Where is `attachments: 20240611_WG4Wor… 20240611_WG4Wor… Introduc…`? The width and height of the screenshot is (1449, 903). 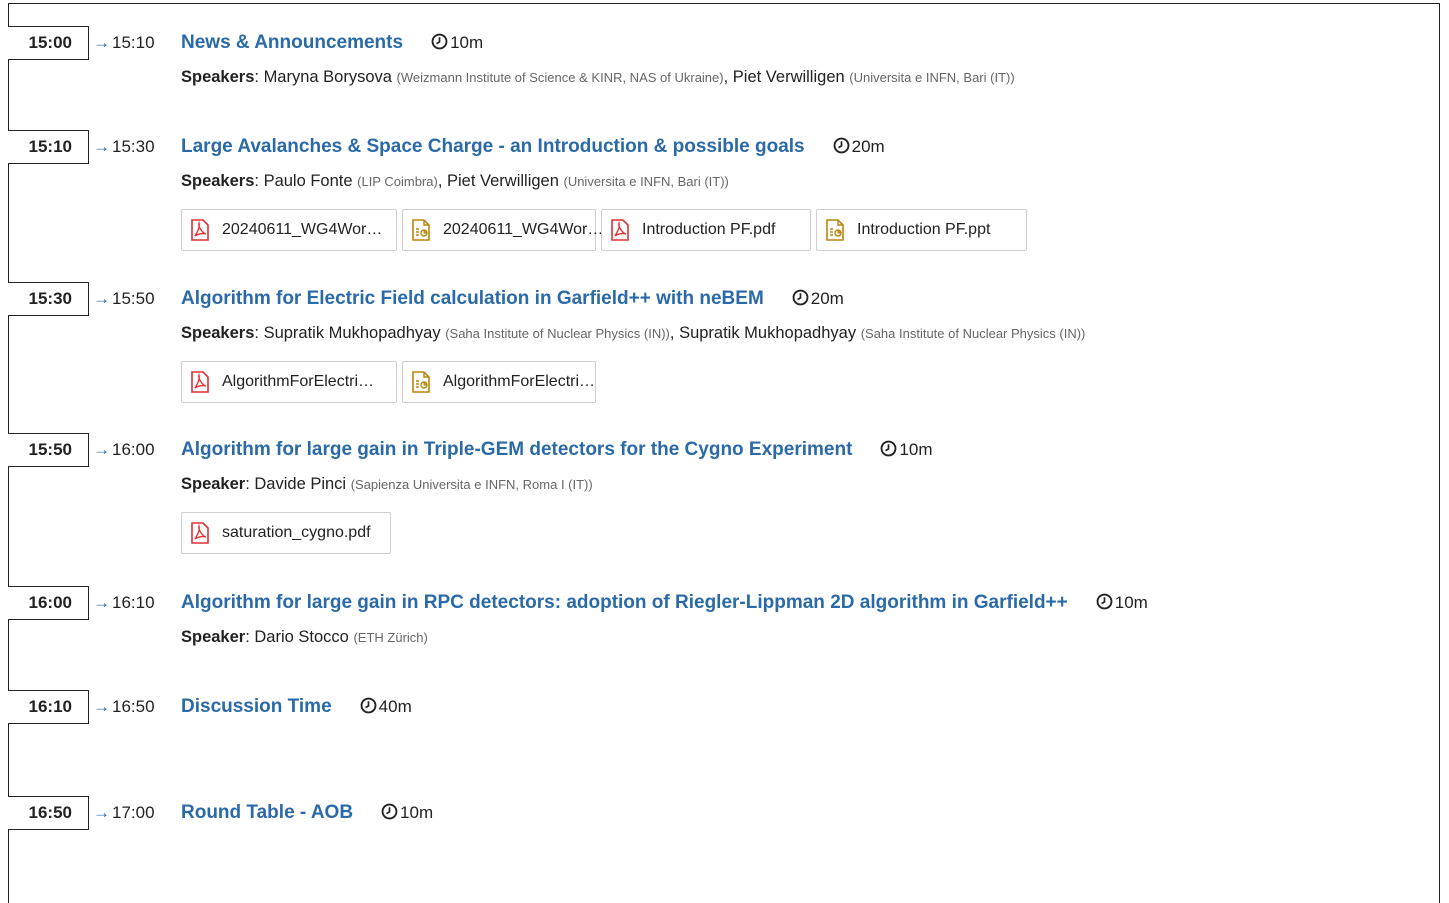
attachments: 20240611_WG4Wor… 20240611_WG4Wor… Introduc… is located at coordinates (604, 230).